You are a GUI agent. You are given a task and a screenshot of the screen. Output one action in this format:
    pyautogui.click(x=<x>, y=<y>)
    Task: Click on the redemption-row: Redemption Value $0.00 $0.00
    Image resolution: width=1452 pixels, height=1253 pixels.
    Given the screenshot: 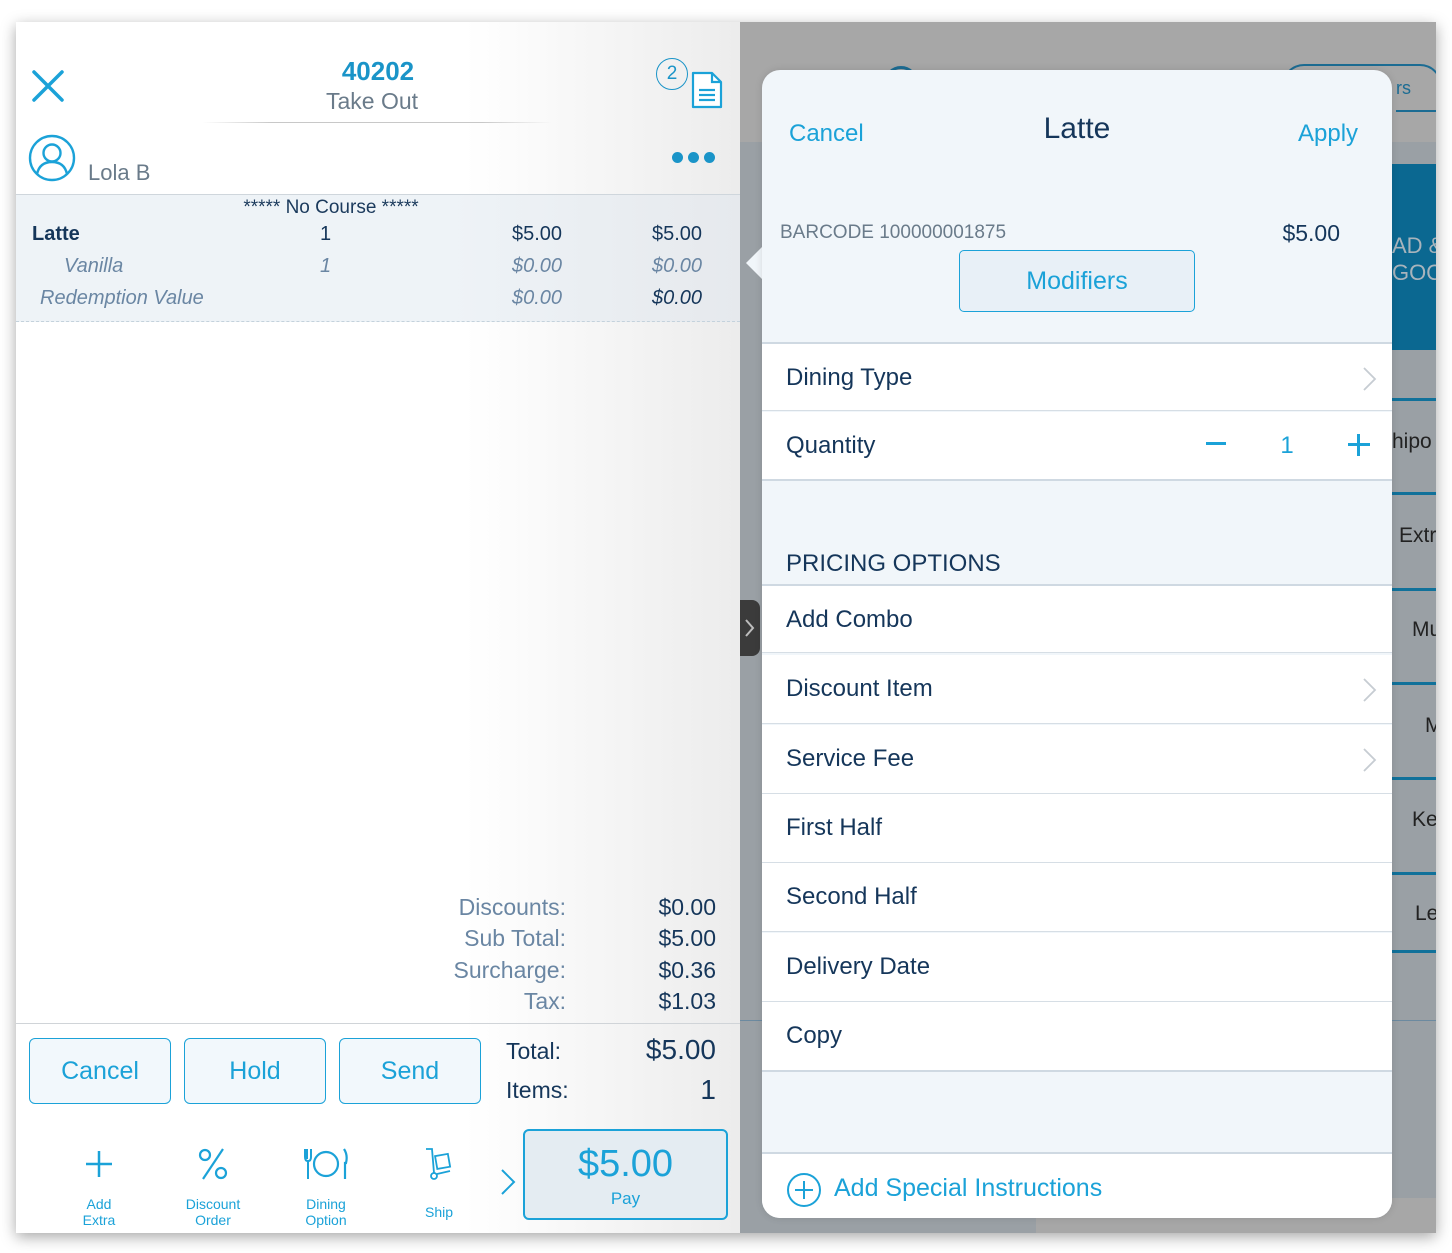 What is the action you would take?
    pyautogui.click(x=378, y=302)
    